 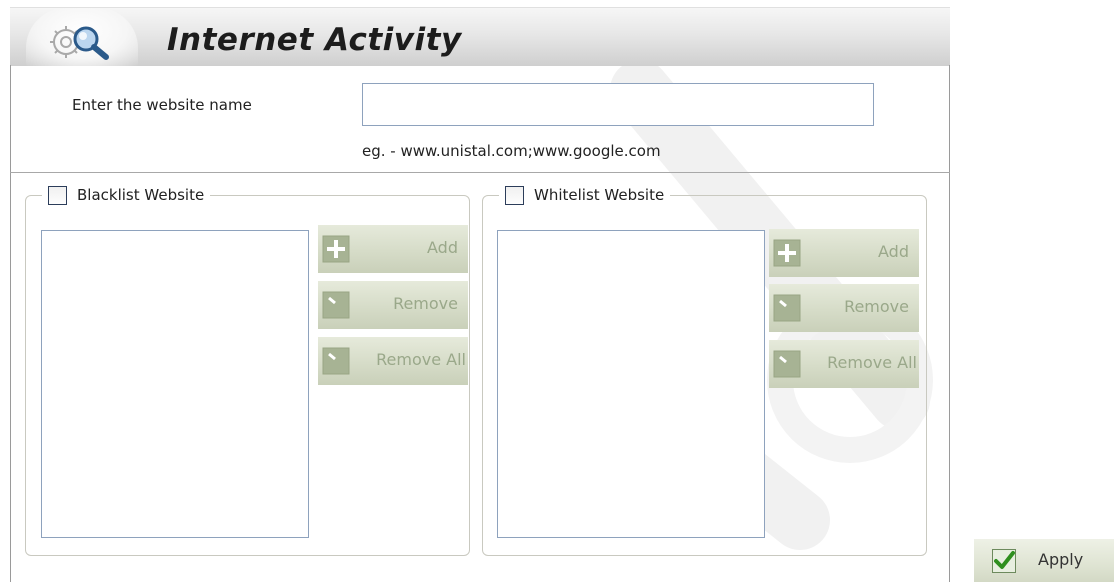 What do you see at coordinates (1061, 559) in the screenshot?
I see `apply-label: Apply` at bounding box center [1061, 559].